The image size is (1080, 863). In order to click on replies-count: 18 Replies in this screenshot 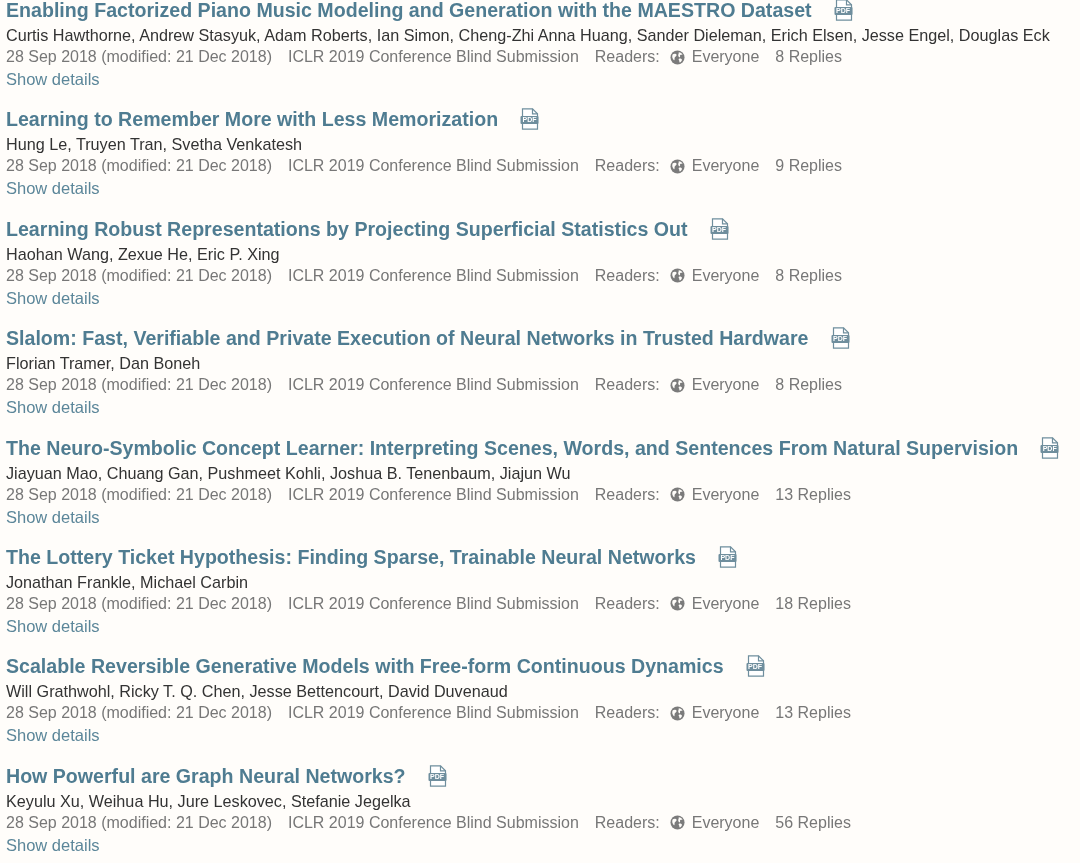, I will do `click(813, 603)`.